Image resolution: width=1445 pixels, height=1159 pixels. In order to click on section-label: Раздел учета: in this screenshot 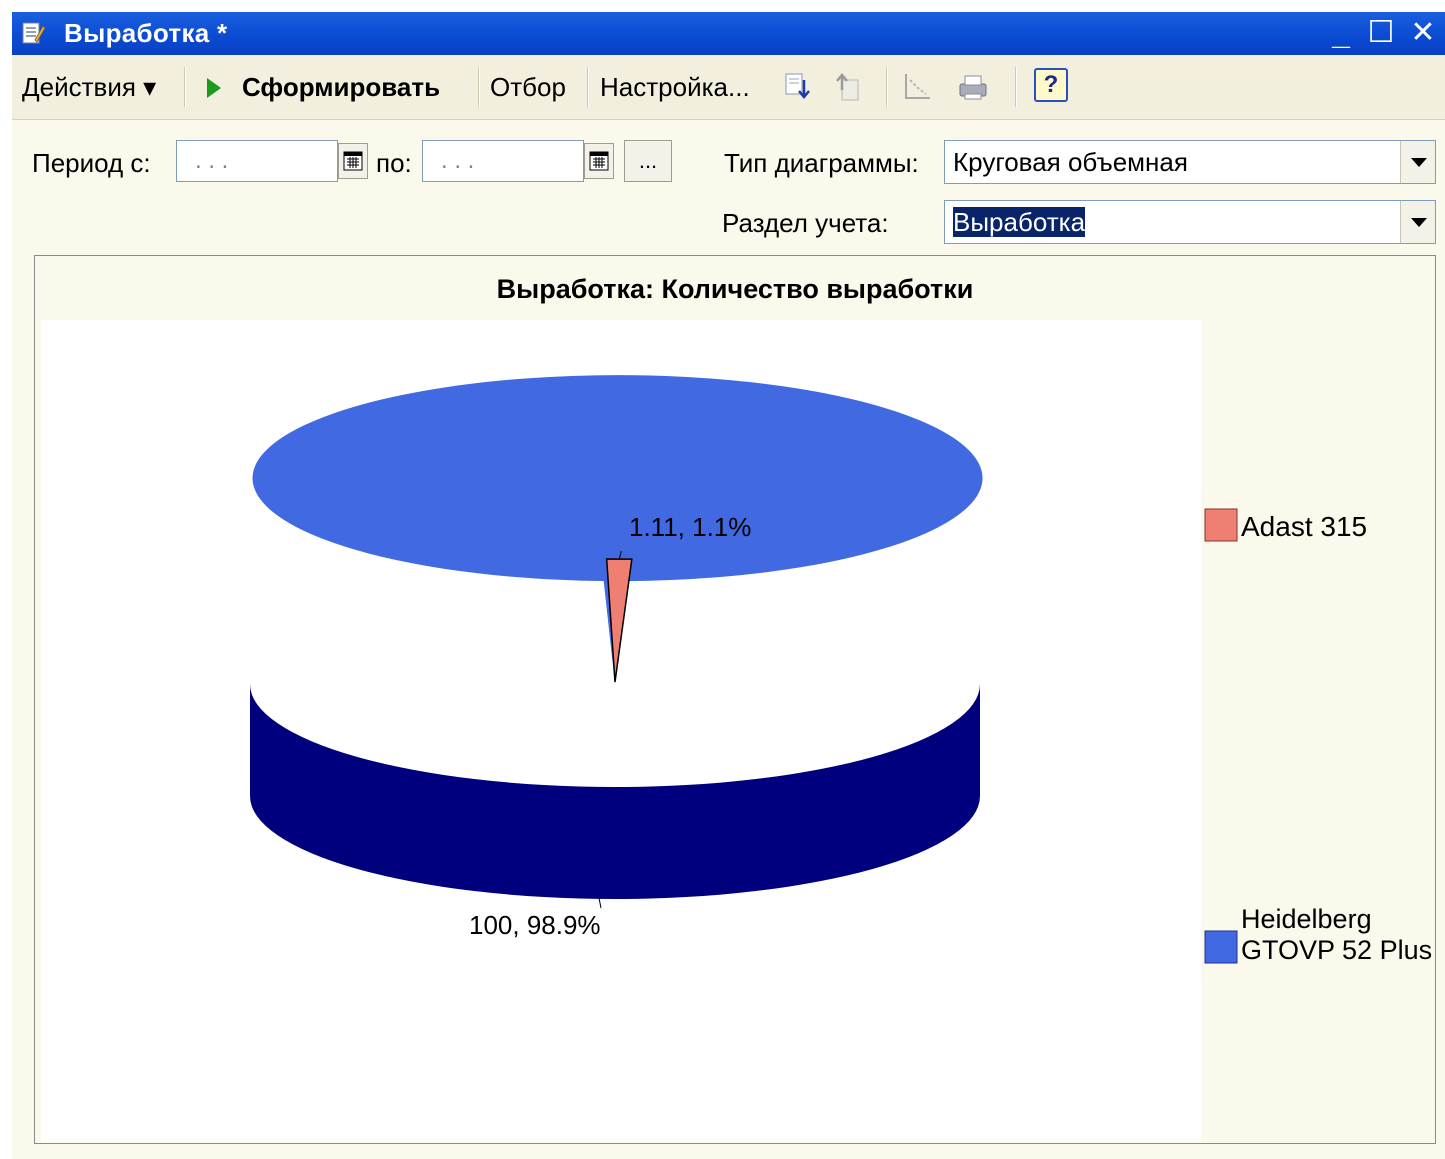, I will do `click(805, 223)`.